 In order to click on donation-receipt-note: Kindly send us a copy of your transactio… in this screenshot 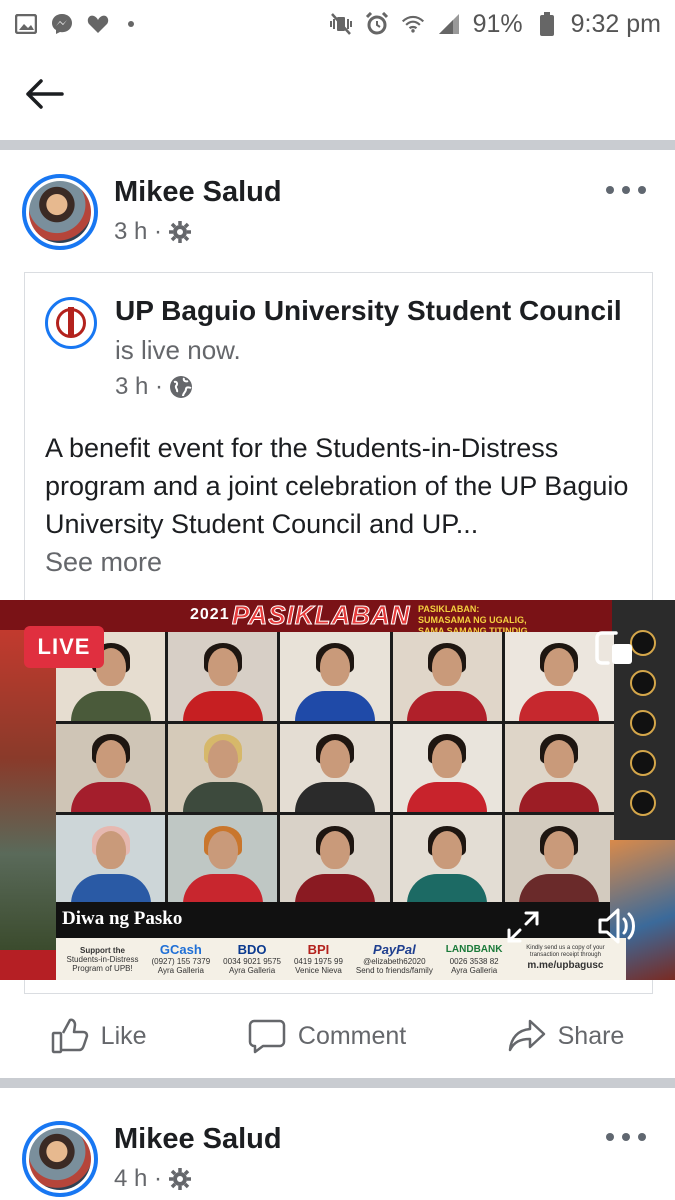, I will do `click(565, 958)`.